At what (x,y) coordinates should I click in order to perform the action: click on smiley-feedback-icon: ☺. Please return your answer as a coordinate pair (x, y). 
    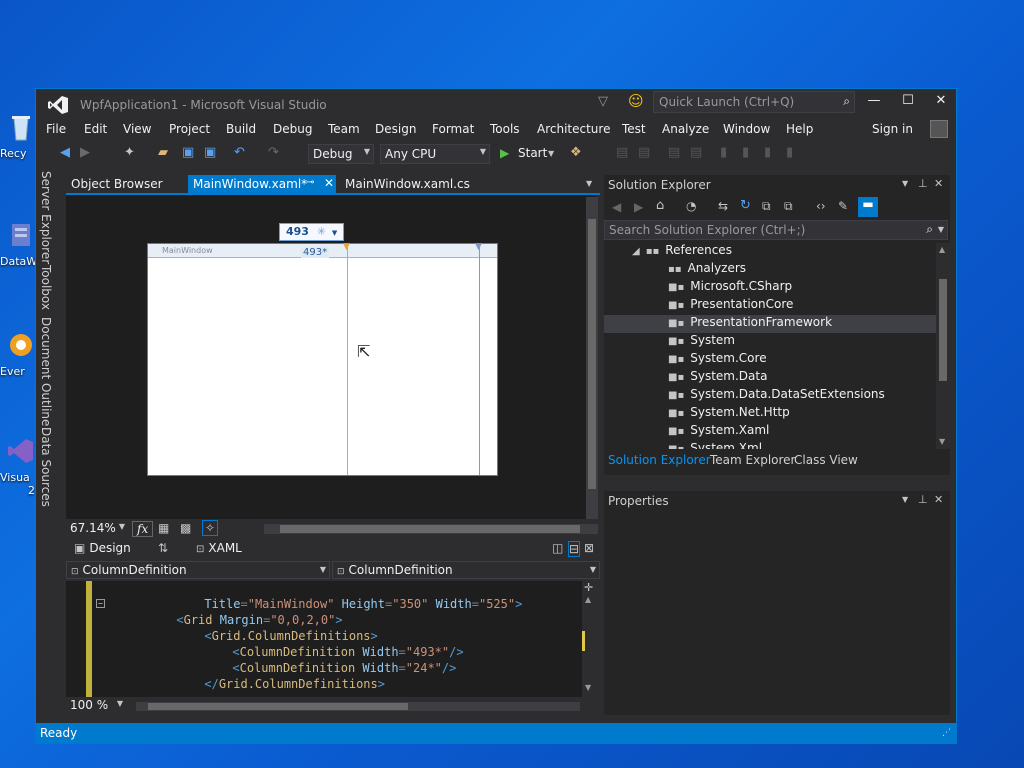
    Looking at the image, I should click on (636, 101).